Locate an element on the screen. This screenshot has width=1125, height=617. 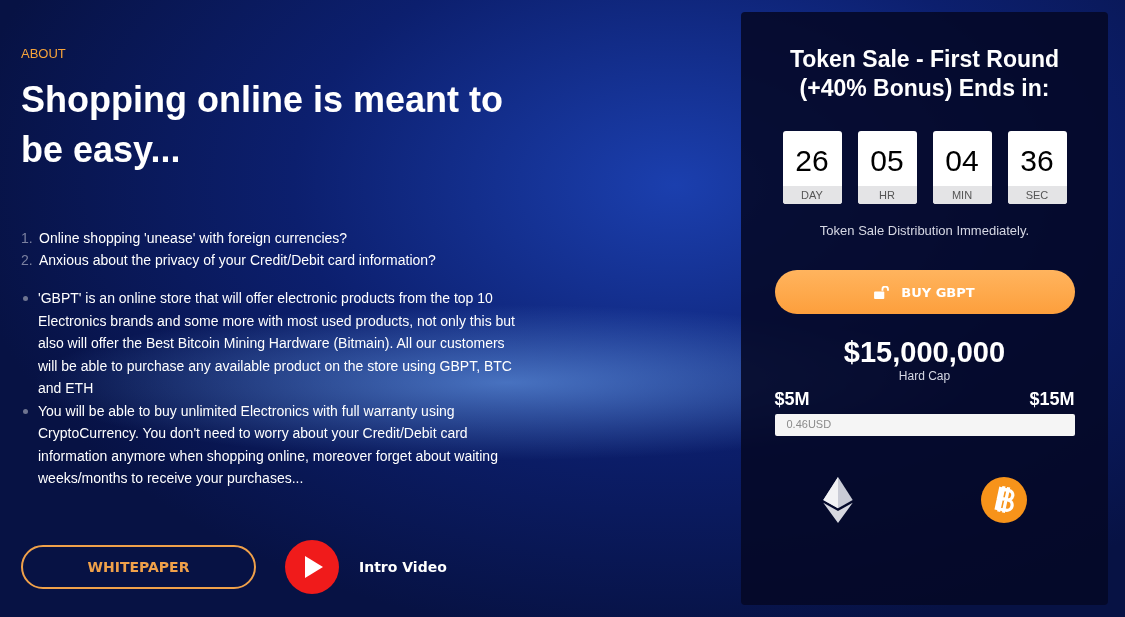
min-amount: $5M is located at coordinates (792, 399).